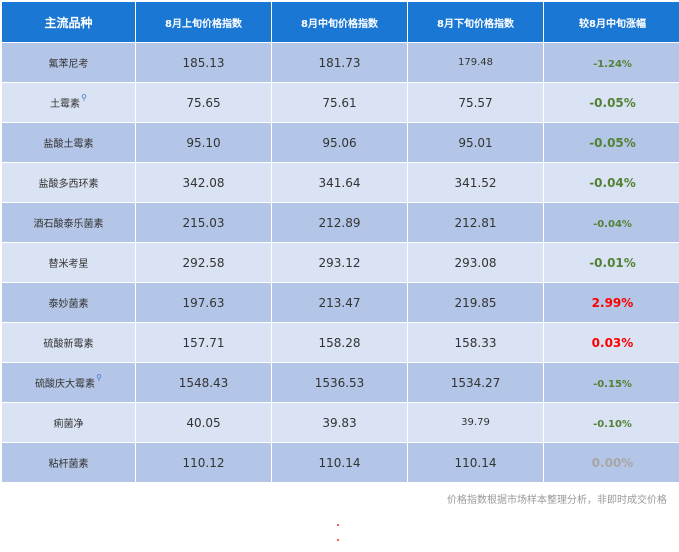 This screenshot has height=552, width=679. I want to click on table-row: 土霉素⚲ 75.65 75.61 75.57 -0.05%, so click(340, 102).